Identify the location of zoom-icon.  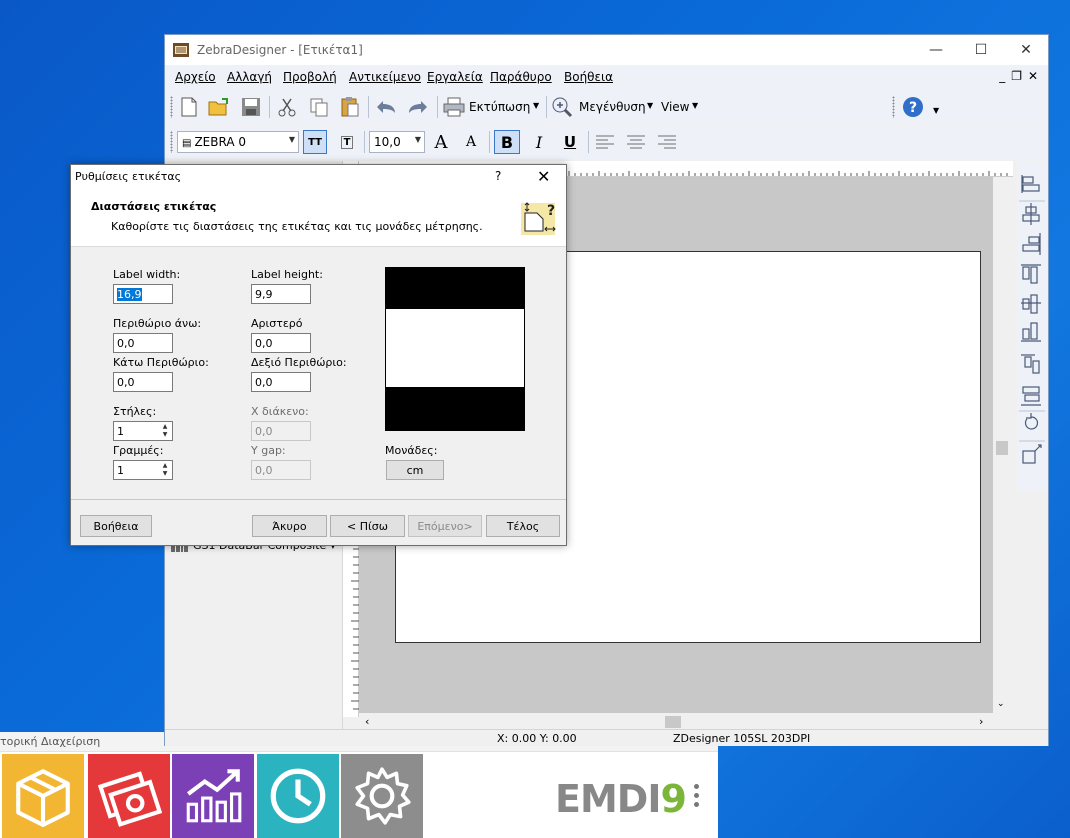
(562, 107).